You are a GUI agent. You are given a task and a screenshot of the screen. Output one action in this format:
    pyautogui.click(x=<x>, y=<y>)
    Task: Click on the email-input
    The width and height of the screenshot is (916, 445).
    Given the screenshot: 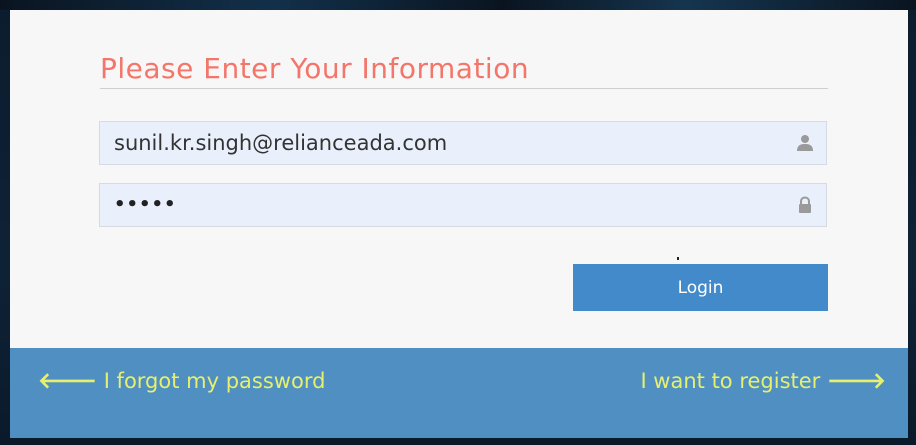 What is the action you would take?
    pyautogui.click(x=447, y=143)
    